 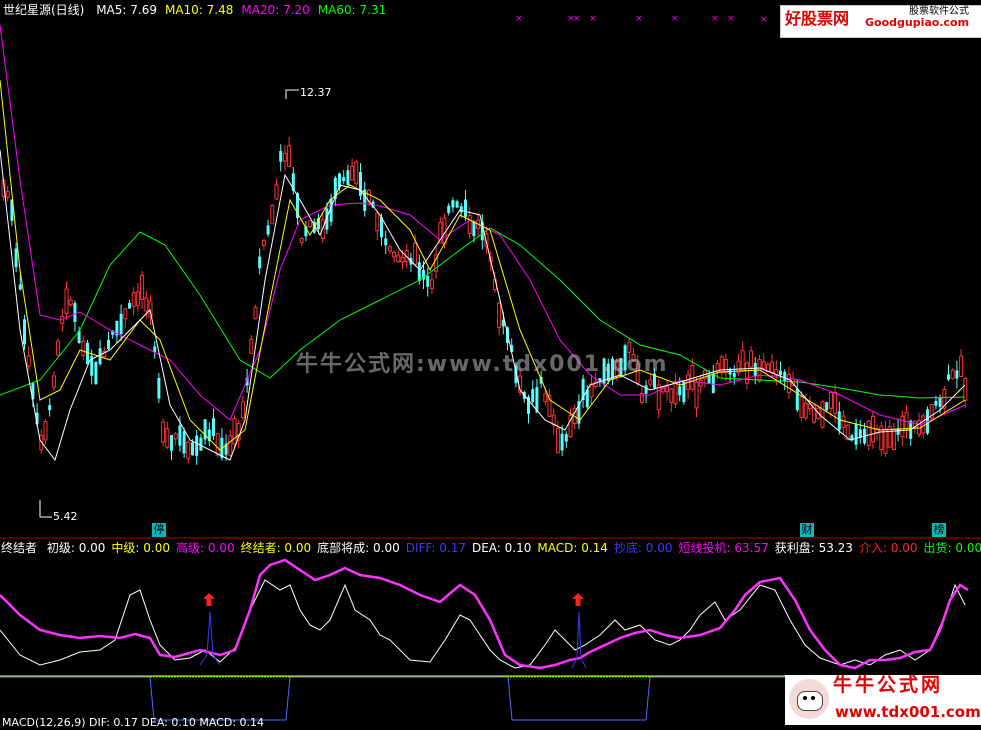 What do you see at coordinates (817, 18) in the screenshot?
I see `logo-main-text: 好股票网` at bounding box center [817, 18].